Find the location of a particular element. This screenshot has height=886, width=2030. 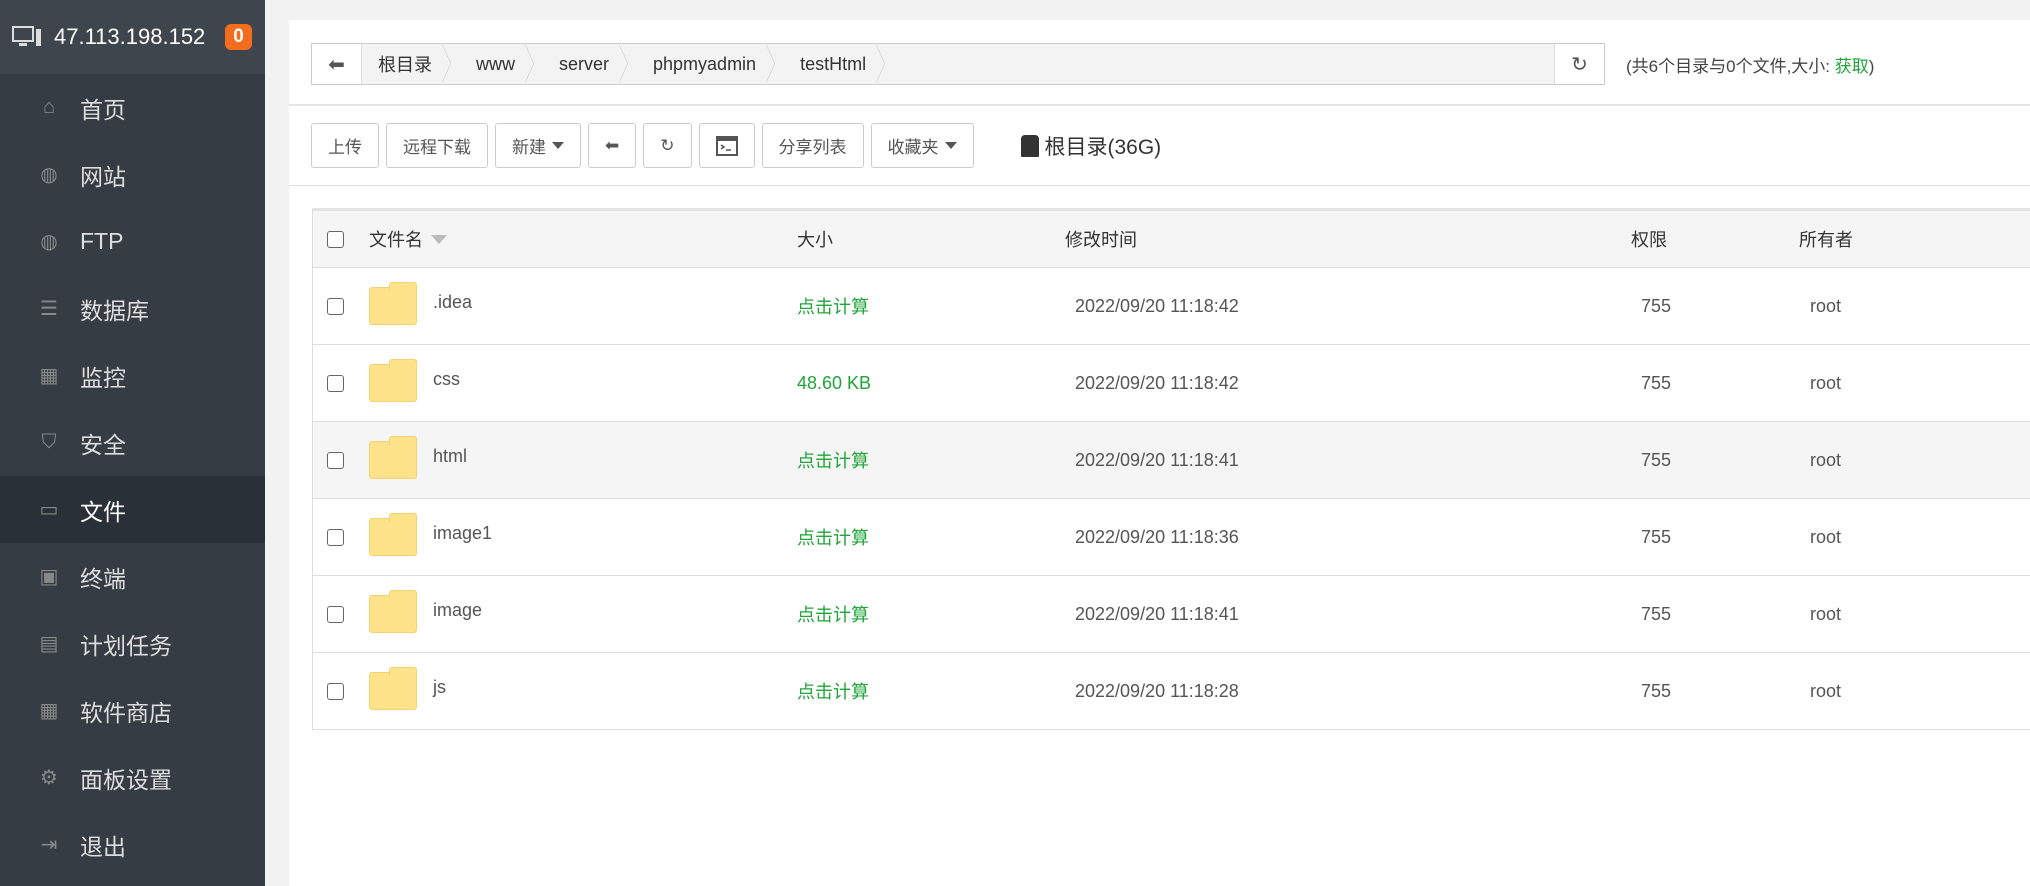

sidebar-item-10: ⚙ 面板设置 is located at coordinates (132, 777).